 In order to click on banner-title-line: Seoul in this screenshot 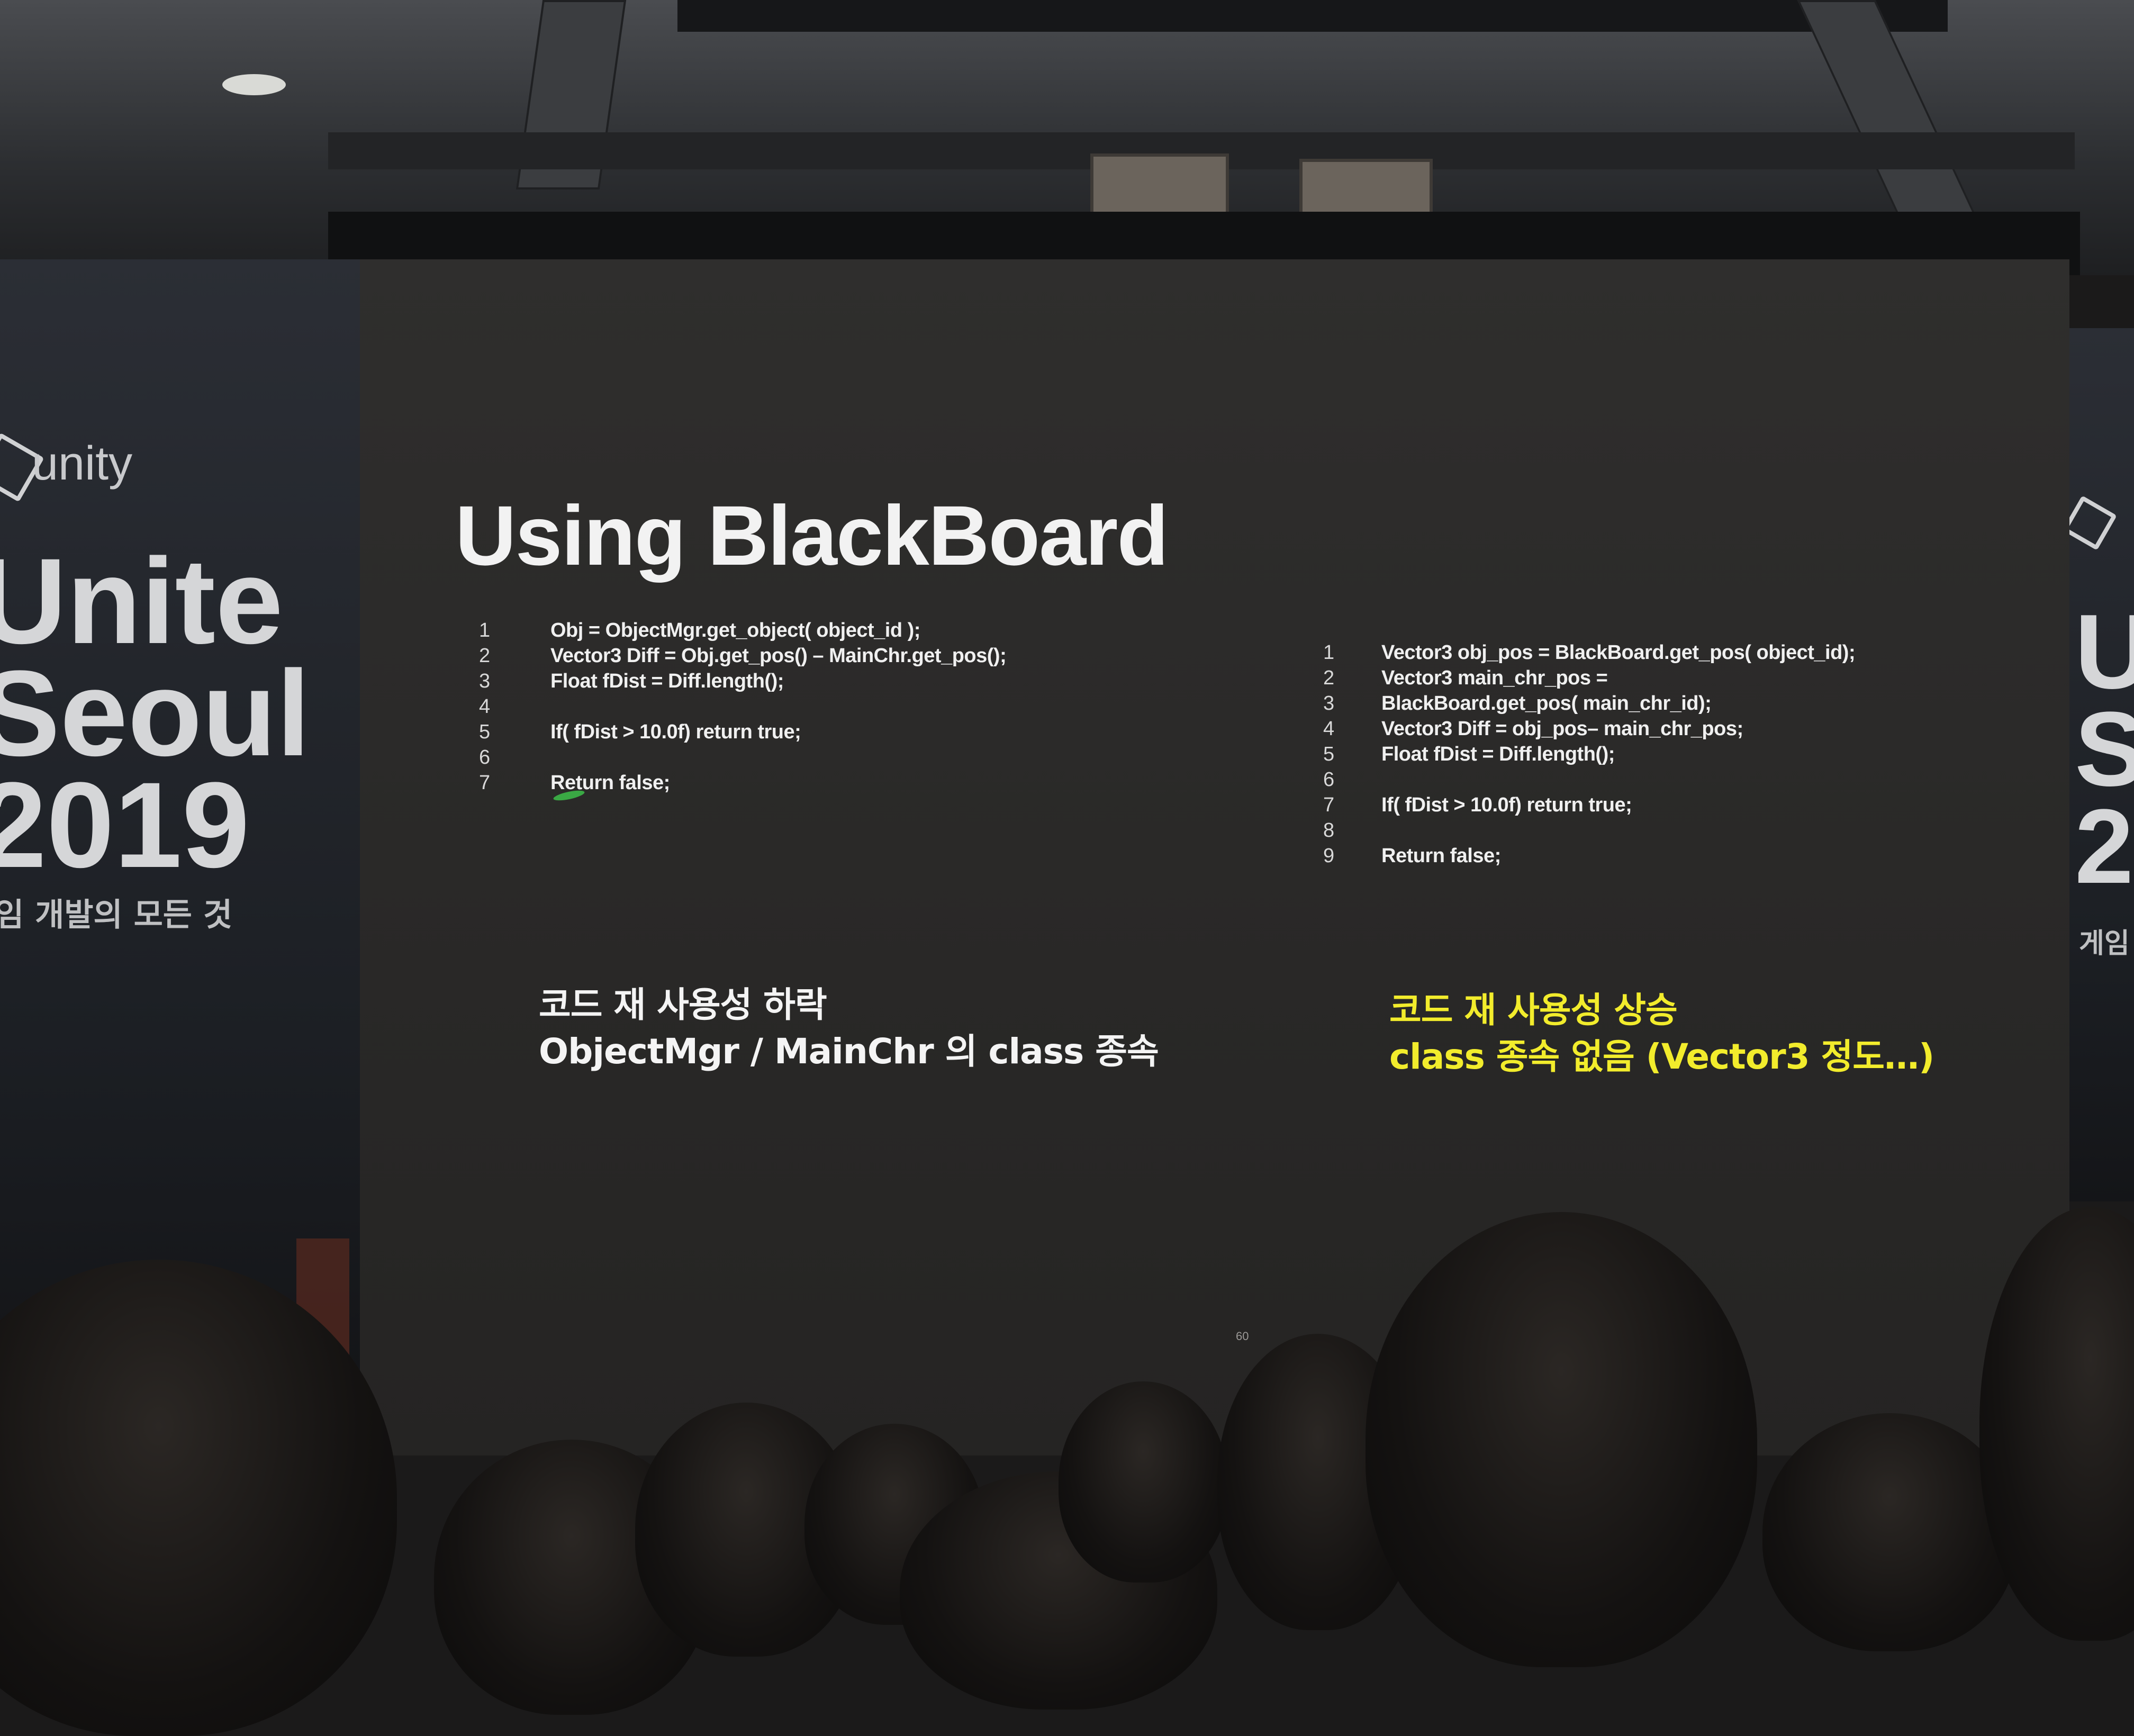, I will do `click(155, 713)`.